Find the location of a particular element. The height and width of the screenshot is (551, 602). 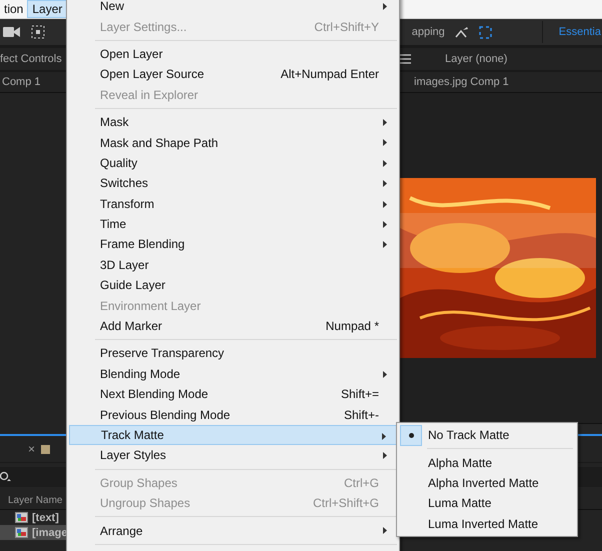

menu-item: New is located at coordinates (233, 8).